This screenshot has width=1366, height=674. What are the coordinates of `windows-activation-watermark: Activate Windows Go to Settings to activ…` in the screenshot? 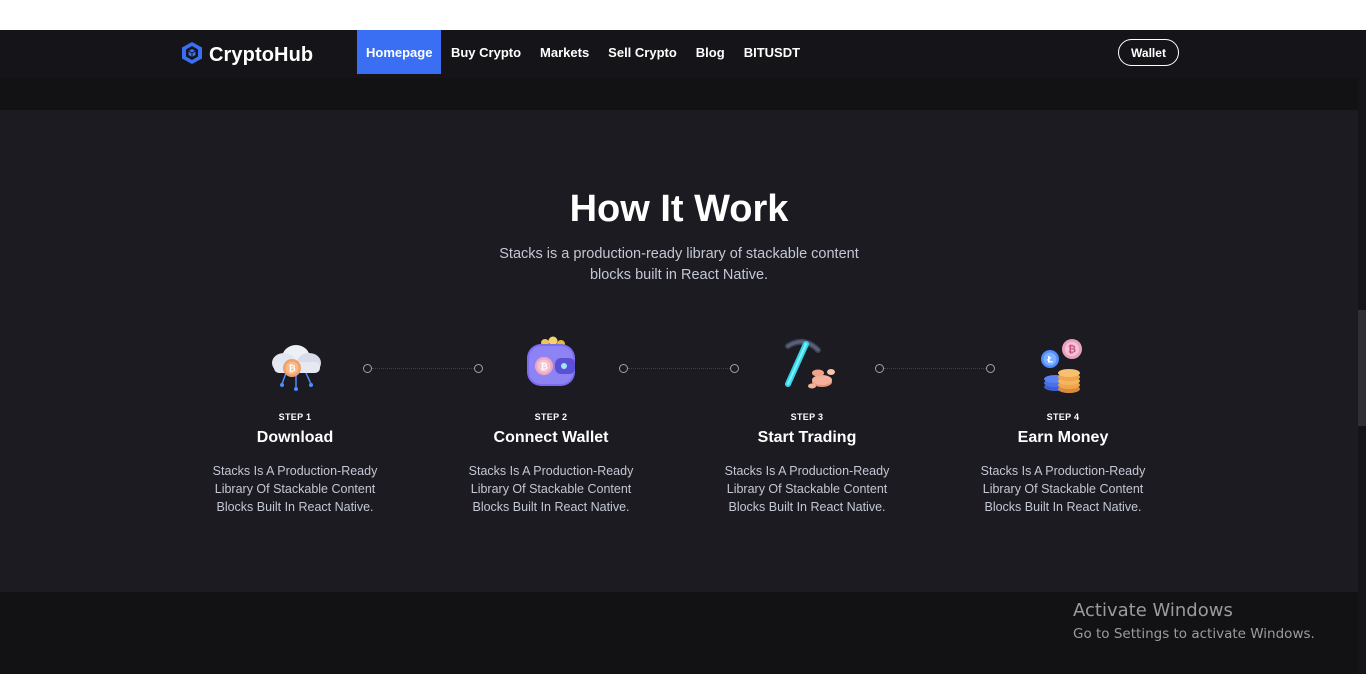 It's located at (1194, 621).